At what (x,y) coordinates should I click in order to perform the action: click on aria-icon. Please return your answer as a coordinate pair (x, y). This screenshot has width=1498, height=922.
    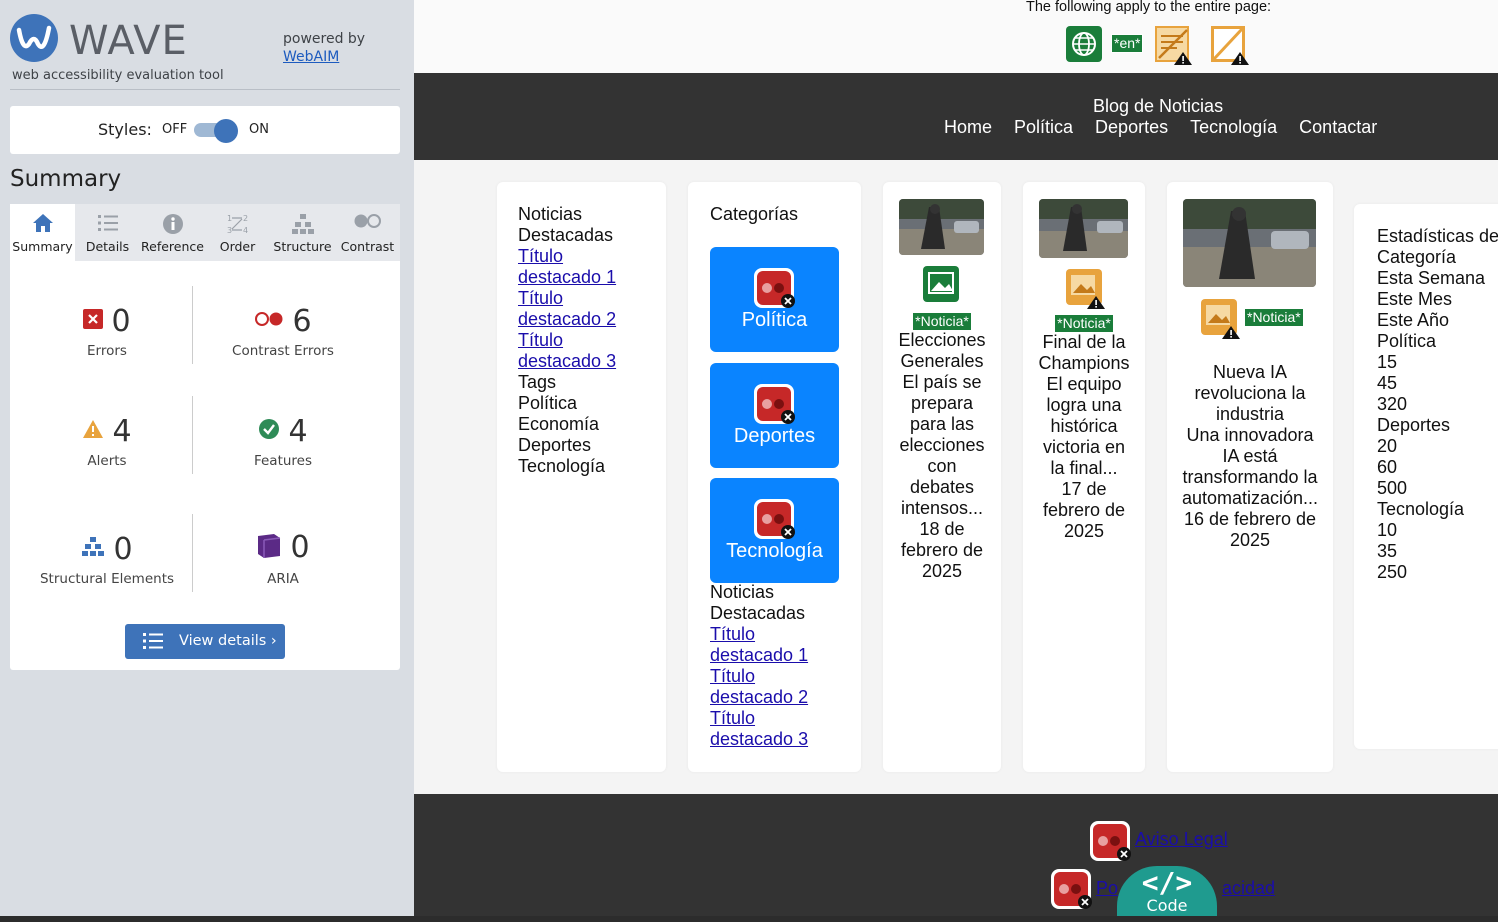
    Looking at the image, I should click on (269, 547).